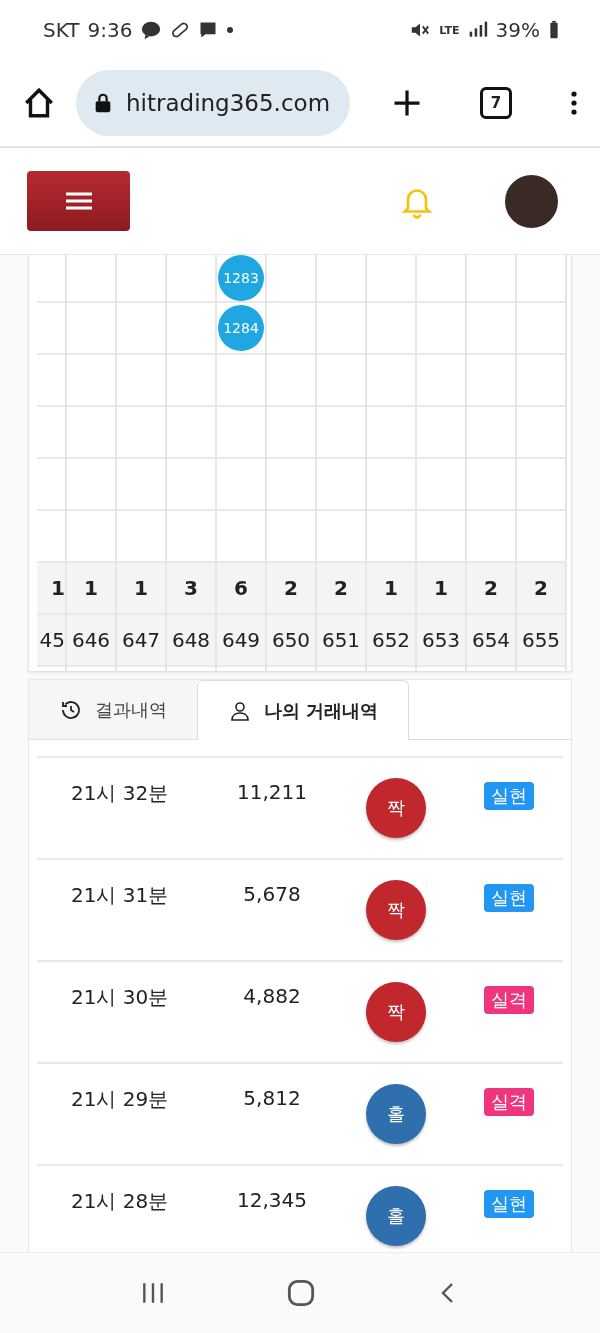  I want to click on number-cell: 651, so click(341, 641).